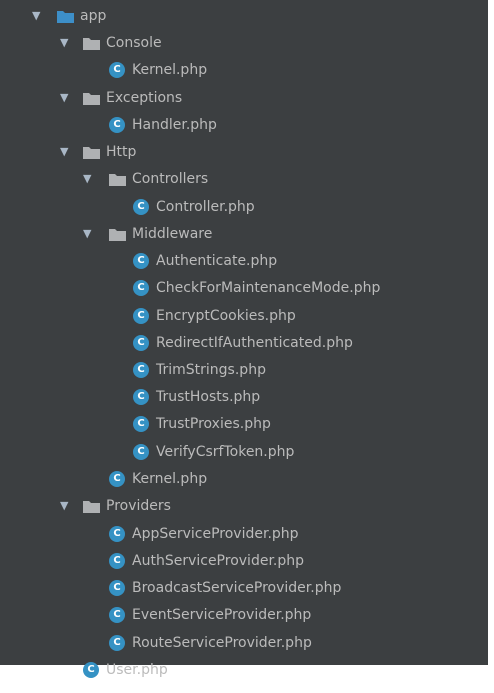 This screenshot has height=693, width=494. What do you see at coordinates (254, 343) in the screenshot?
I see `tree-label: RedirectIfAuthenticated.php` at bounding box center [254, 343].